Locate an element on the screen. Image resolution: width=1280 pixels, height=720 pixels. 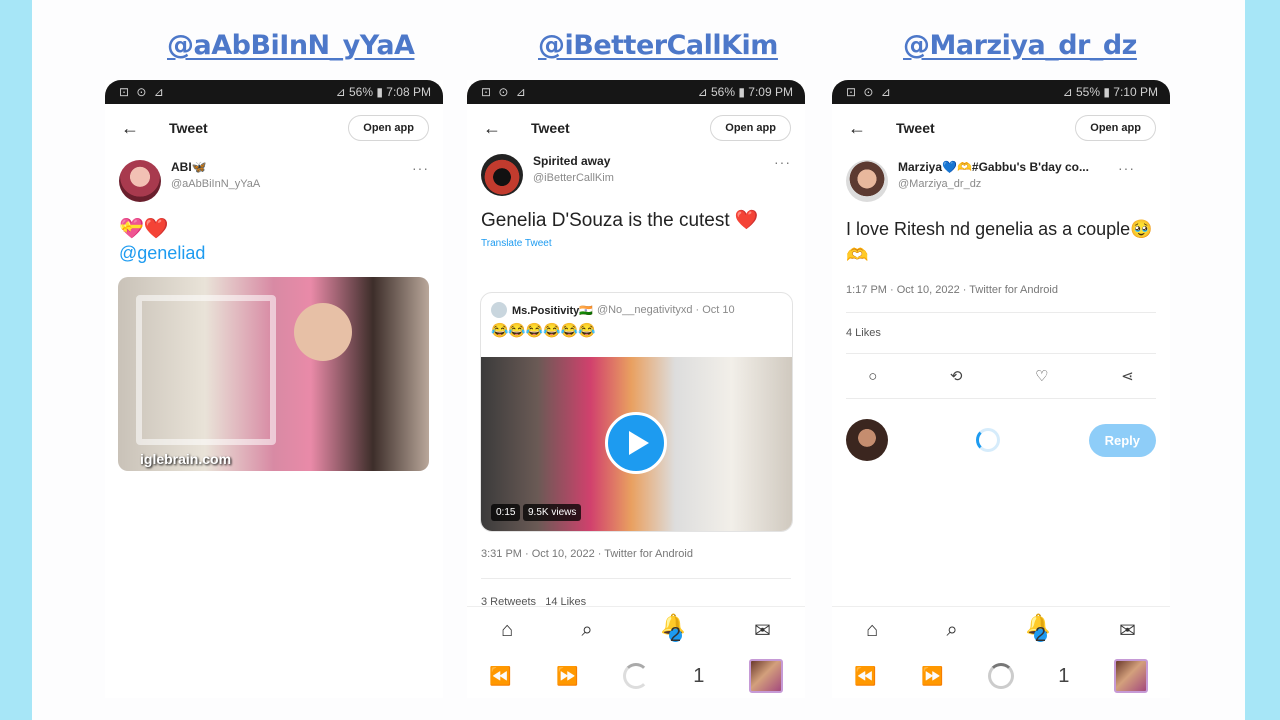
status-time: 7:09 PM is located at coordinates (770, 92).